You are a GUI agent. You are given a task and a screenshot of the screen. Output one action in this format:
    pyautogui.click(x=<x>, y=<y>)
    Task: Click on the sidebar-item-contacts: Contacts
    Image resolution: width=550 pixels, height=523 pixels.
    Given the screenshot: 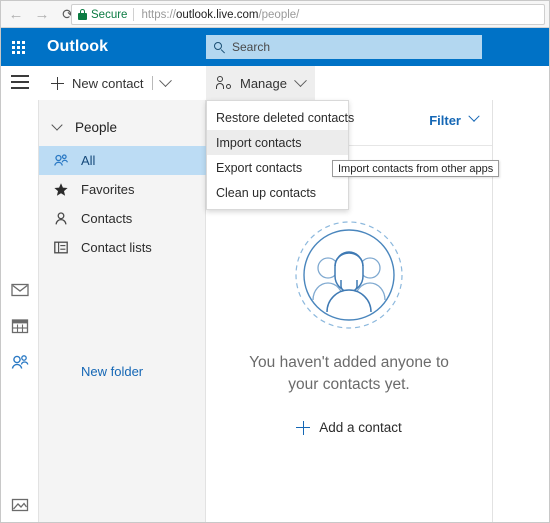 What is the action you would take?
    pyautogui.click(x=122, y=218)
    